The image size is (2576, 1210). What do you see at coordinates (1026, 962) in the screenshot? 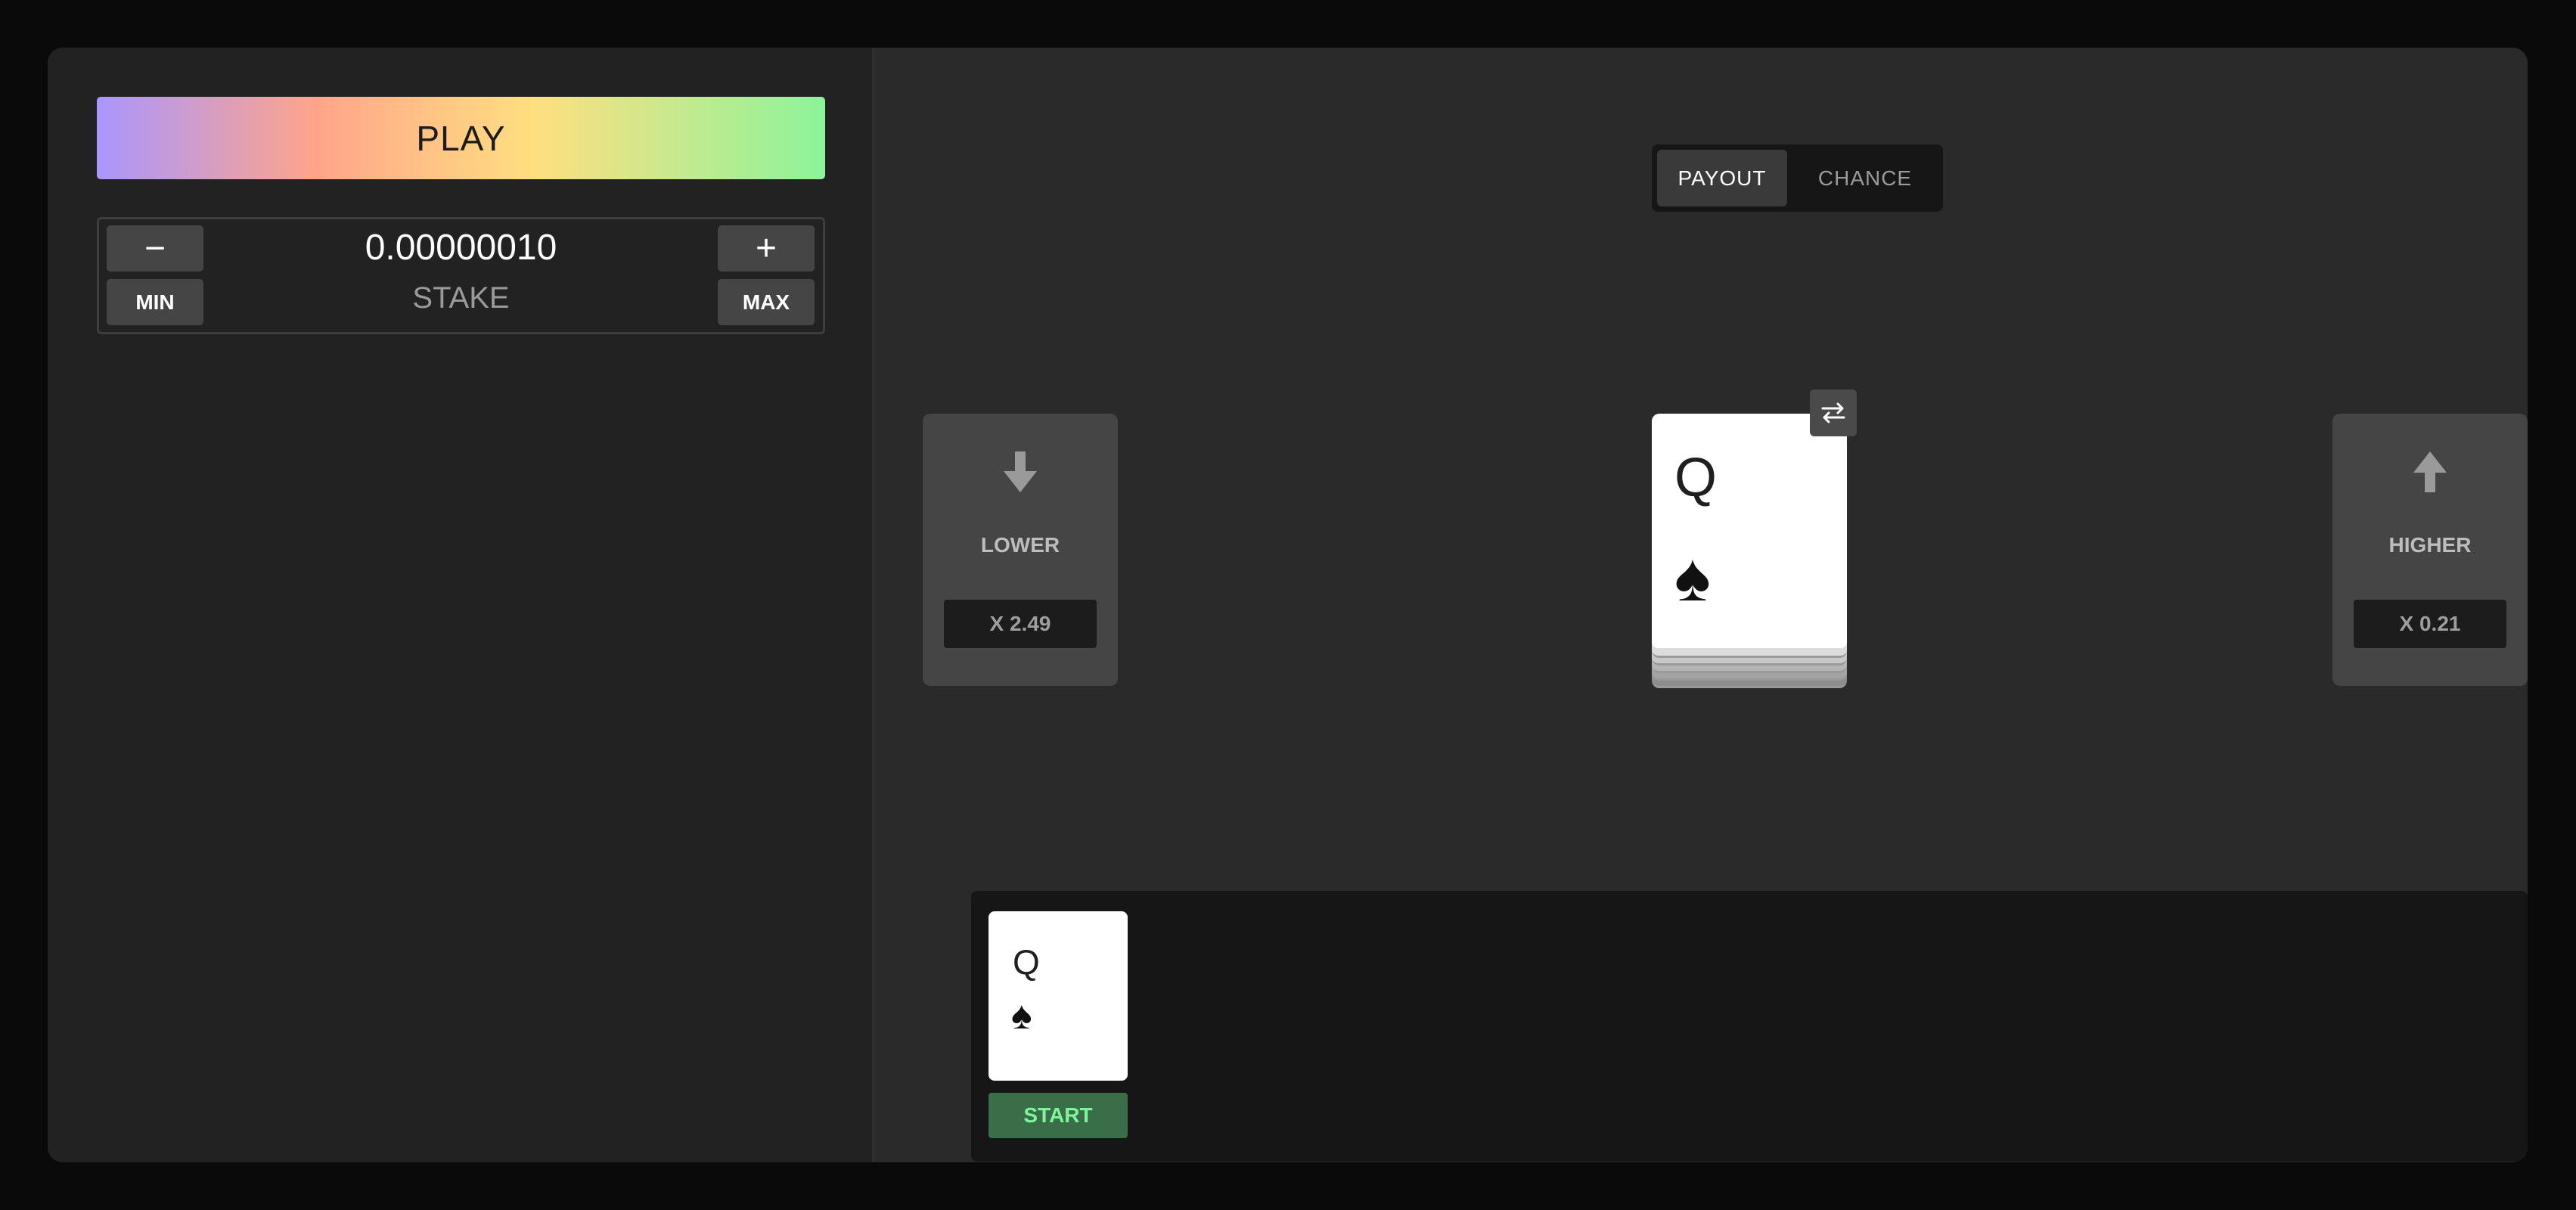
I see `history-card-rank: Q` at bounding box center [1026, 962].